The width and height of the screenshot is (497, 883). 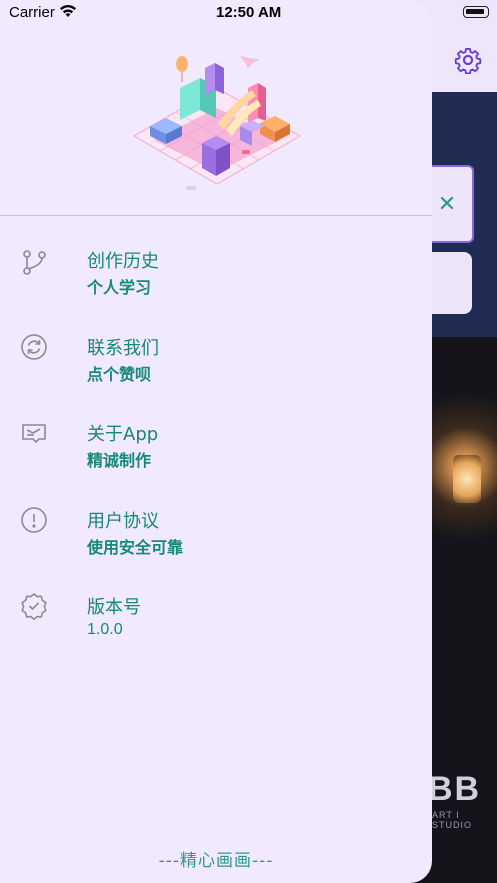 I want to click on menu-item-subtitle: 个人学习, so click(x=119, y=287).